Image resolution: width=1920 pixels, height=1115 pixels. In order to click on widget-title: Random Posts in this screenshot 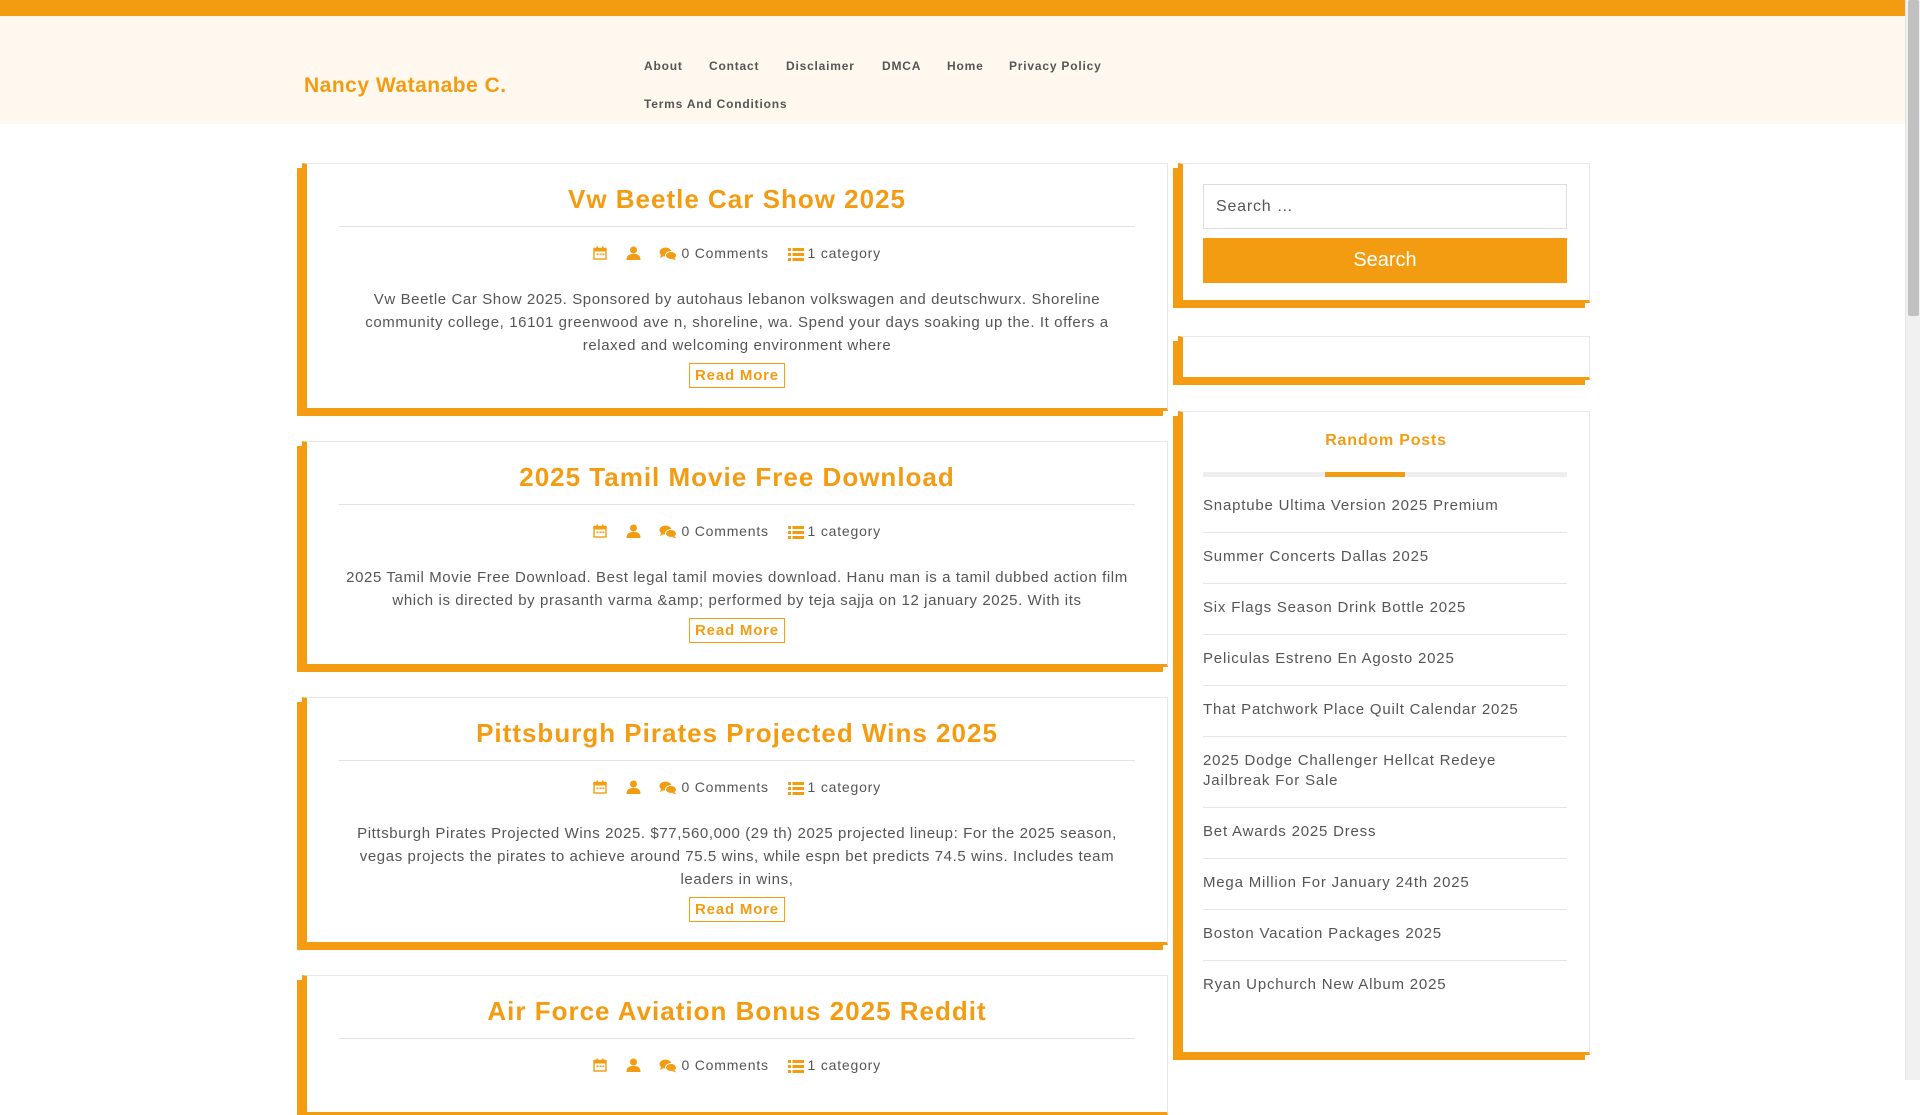, I will do `click(1386, 440)`.